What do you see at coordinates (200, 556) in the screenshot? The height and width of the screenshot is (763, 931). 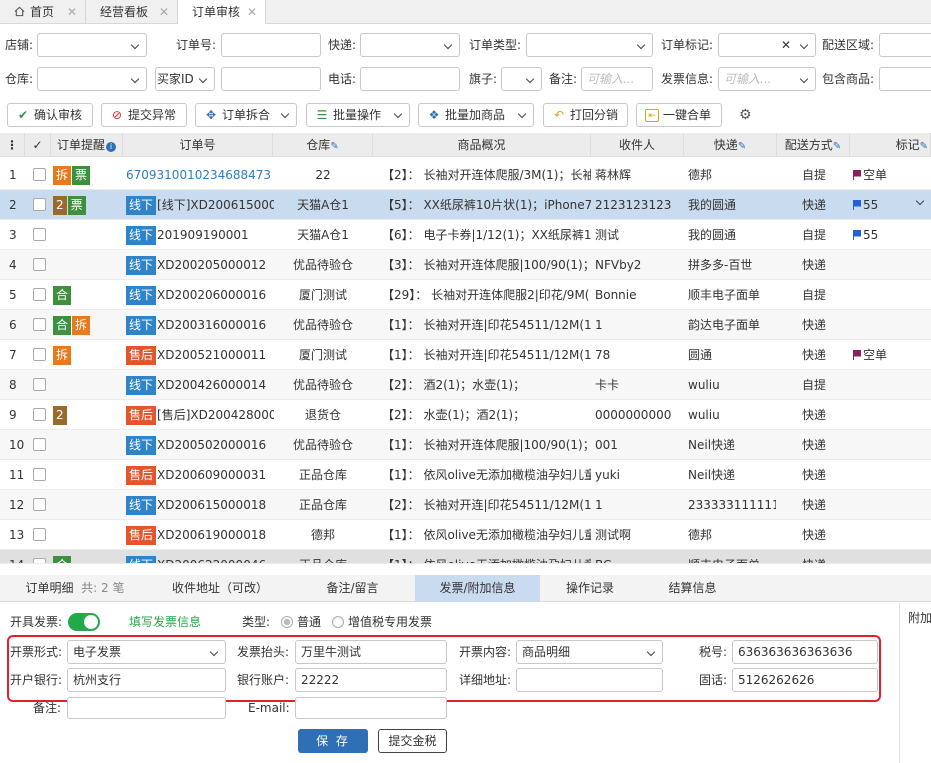 I see `order-no-cell: 线下XD200622000046` at bounding box center [200, 556].